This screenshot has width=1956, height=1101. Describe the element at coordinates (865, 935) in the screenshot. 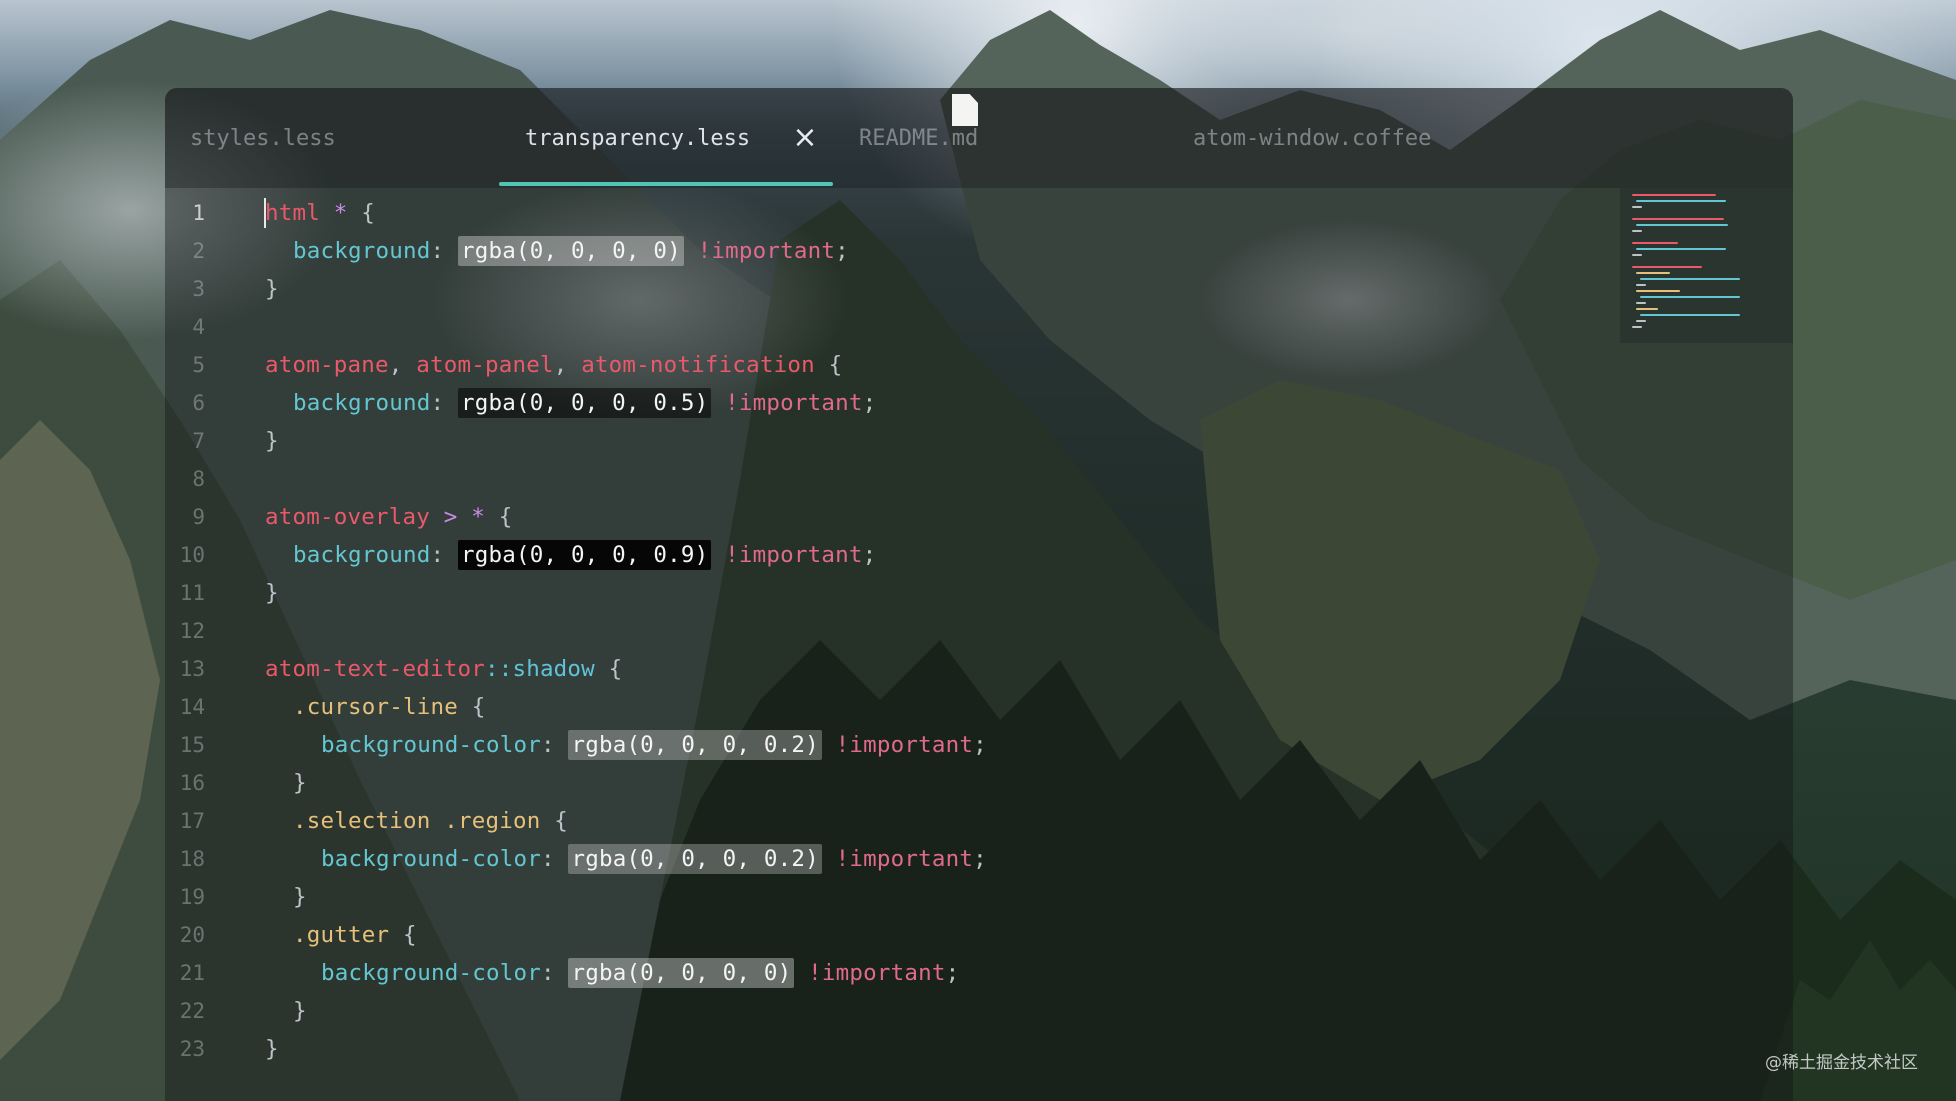

I see `code-line: 20 .gutter {` at that location.